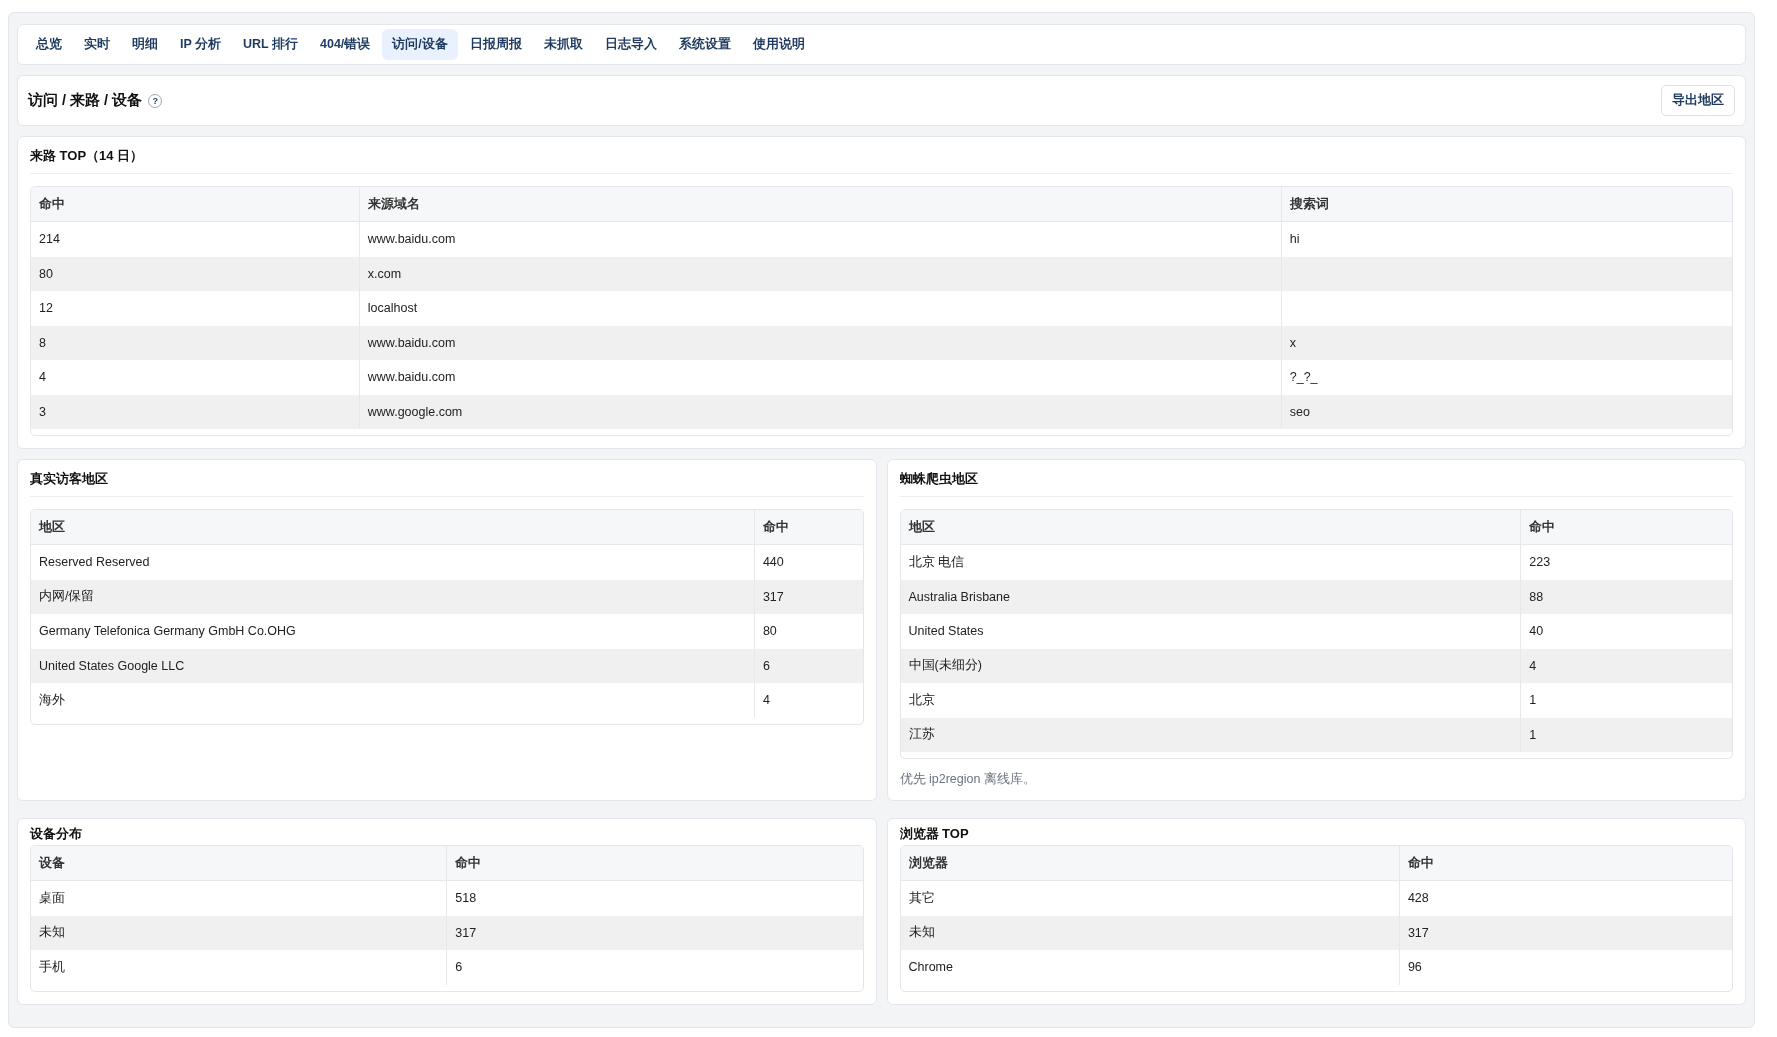 This screenshot has width=1777, height=1037. Describe the element at coordinates (945, 665) in the screenshot. I see `table-cell: 中国(未细分)` at that location.